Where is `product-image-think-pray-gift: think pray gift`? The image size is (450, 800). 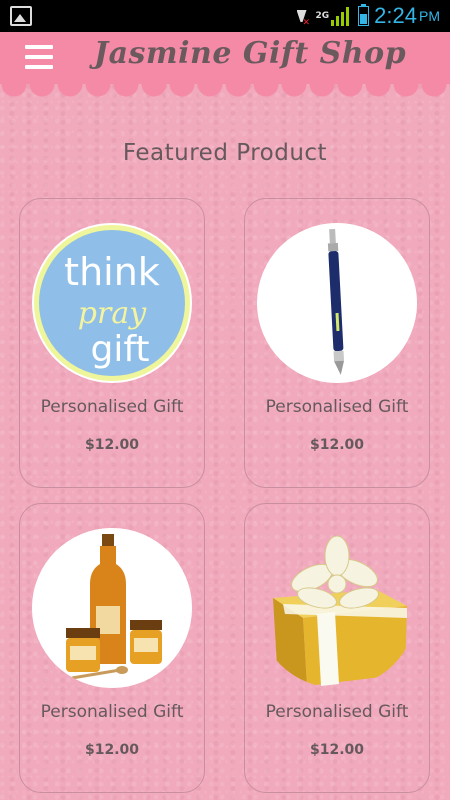 product-image-think-pray-gift: think pray gift is located at coordinates (112, 303).